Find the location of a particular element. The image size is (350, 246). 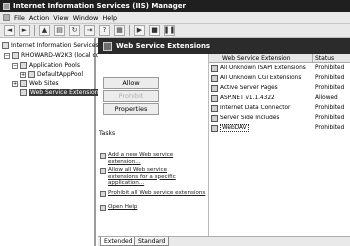

extension-name: All Unknown ISAPI Extensions is located at coordinates (263, 68).